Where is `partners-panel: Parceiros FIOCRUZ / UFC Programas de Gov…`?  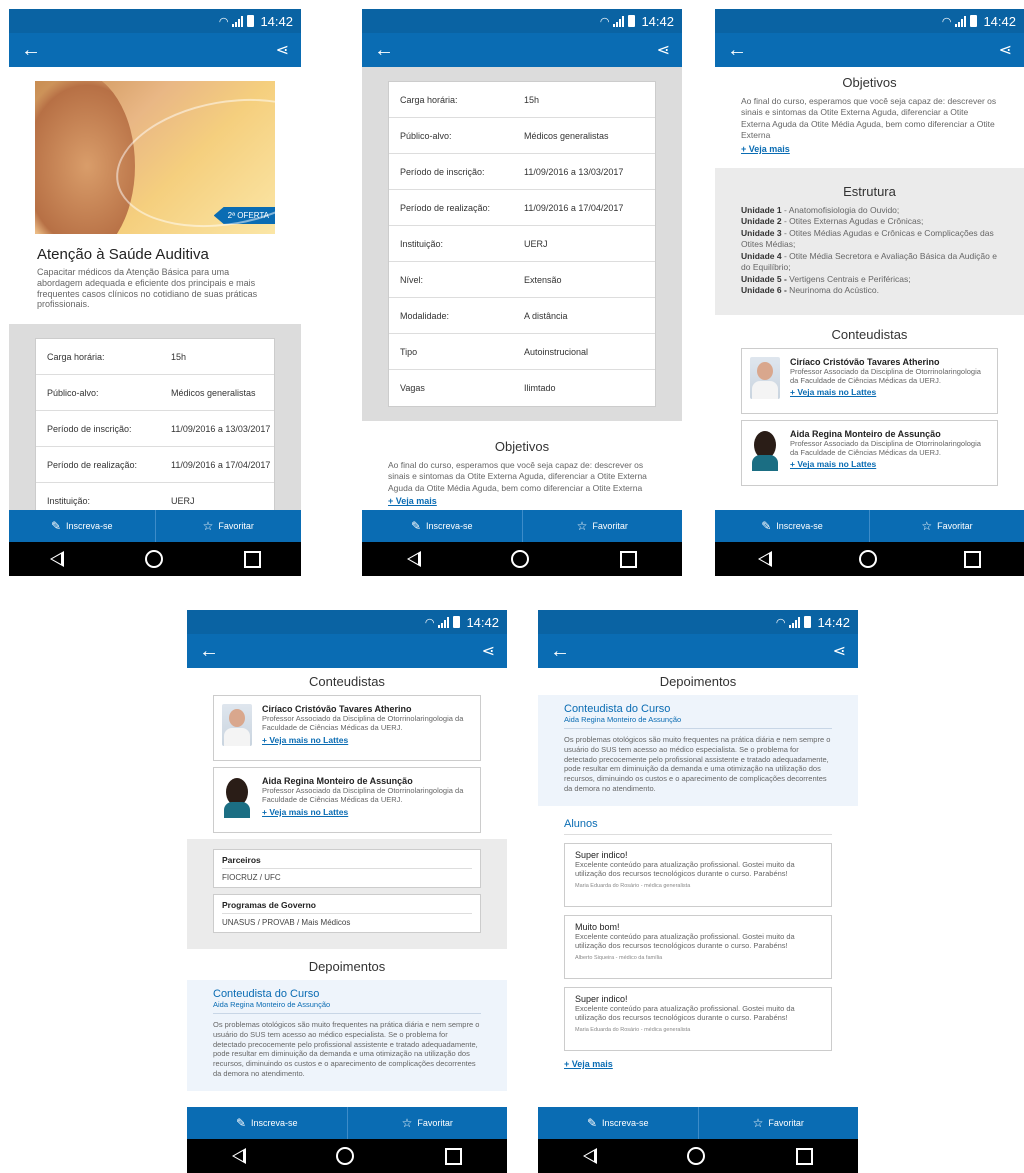
partners-panel: Parceiros FIOCRUZ / UFC Programas de Gov… is located at coordinates (347, 894).